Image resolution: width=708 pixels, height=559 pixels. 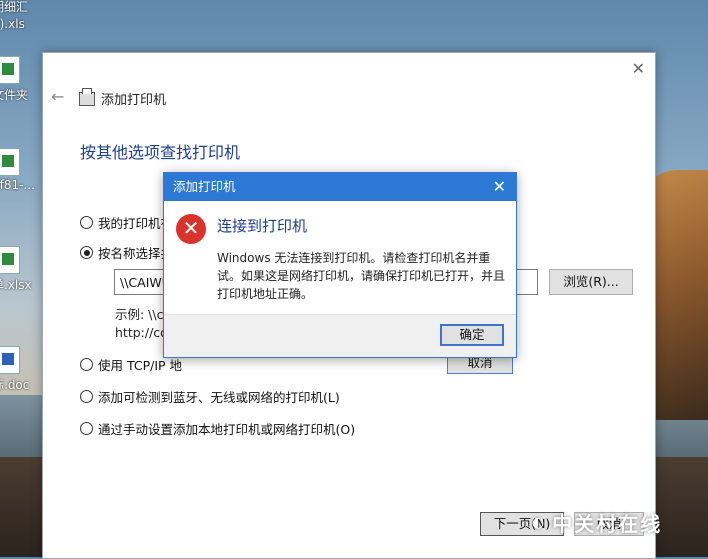 I want to click on option-manual-settings: 通过手动设置添加本地打印机或网络打印机(O), so click(x=217, y=428).